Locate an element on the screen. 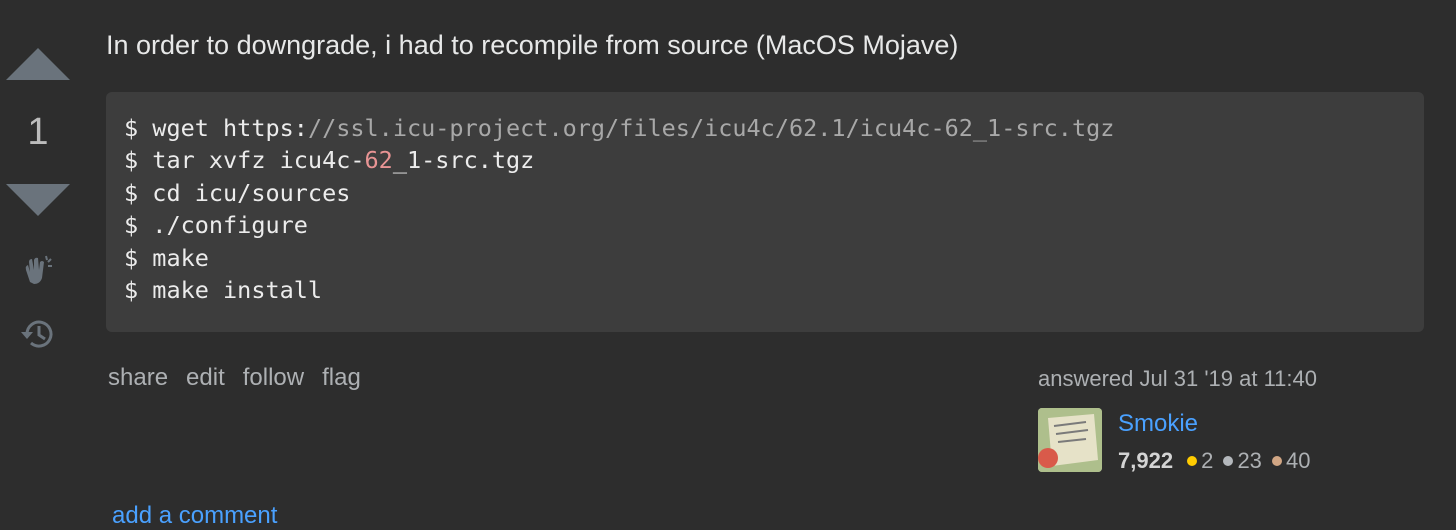 This screenshot has width=1456, height=530. gold-badge-icon is located at coordinates (1192, 461).